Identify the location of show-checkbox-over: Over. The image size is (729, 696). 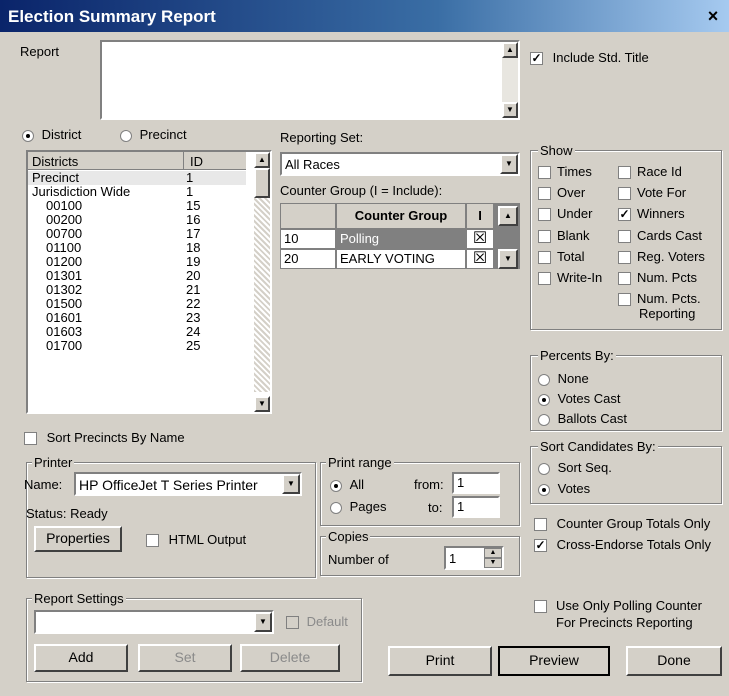
(561, 193).